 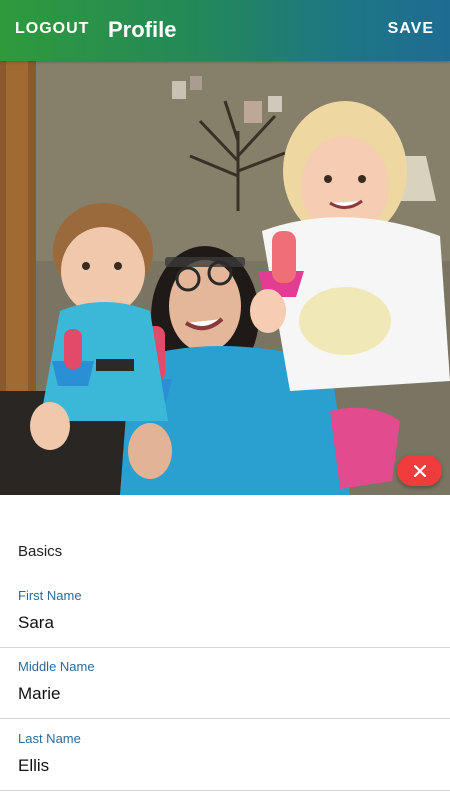 What do you see at coordinates (225, 30) in the screenshot?
I see `app-bar: LOGOUT Profile SAVE` at bounding box center [225, 30].